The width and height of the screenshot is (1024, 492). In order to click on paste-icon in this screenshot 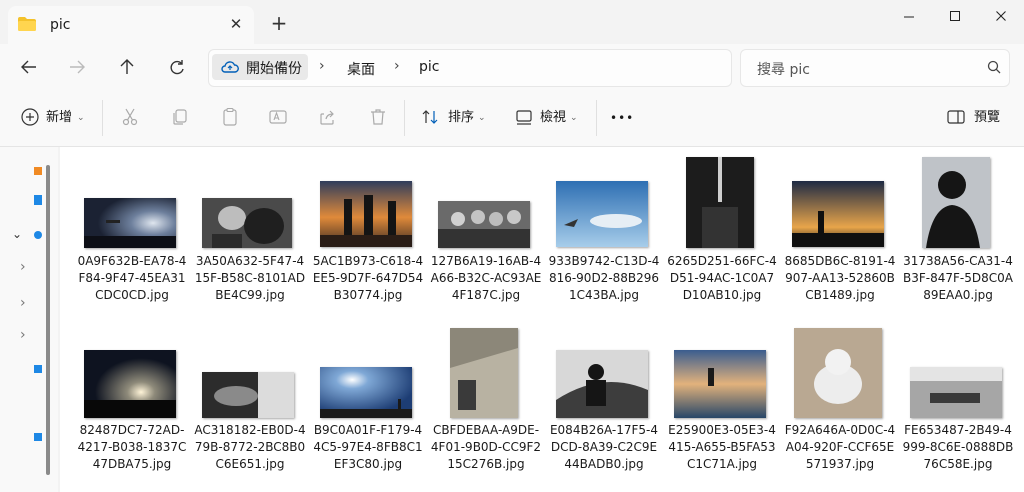, I will do `click(230, 117)`.